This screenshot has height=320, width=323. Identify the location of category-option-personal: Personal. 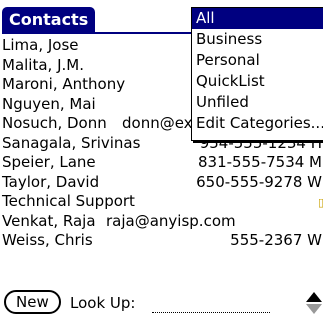
(257, 60).